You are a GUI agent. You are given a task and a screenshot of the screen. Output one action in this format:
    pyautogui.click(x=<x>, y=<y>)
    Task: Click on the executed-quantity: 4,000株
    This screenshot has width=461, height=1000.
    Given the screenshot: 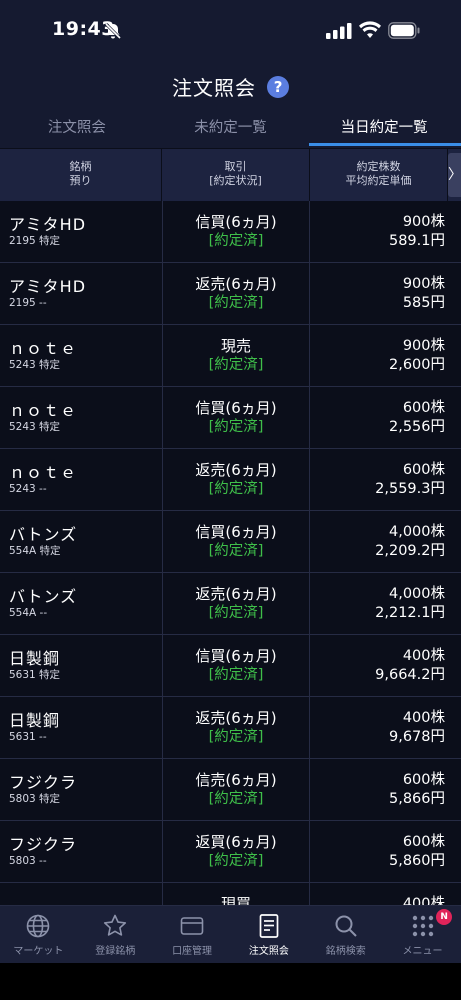 What is the action you would take?
    pyautogui.click(x=416, y=532)
    